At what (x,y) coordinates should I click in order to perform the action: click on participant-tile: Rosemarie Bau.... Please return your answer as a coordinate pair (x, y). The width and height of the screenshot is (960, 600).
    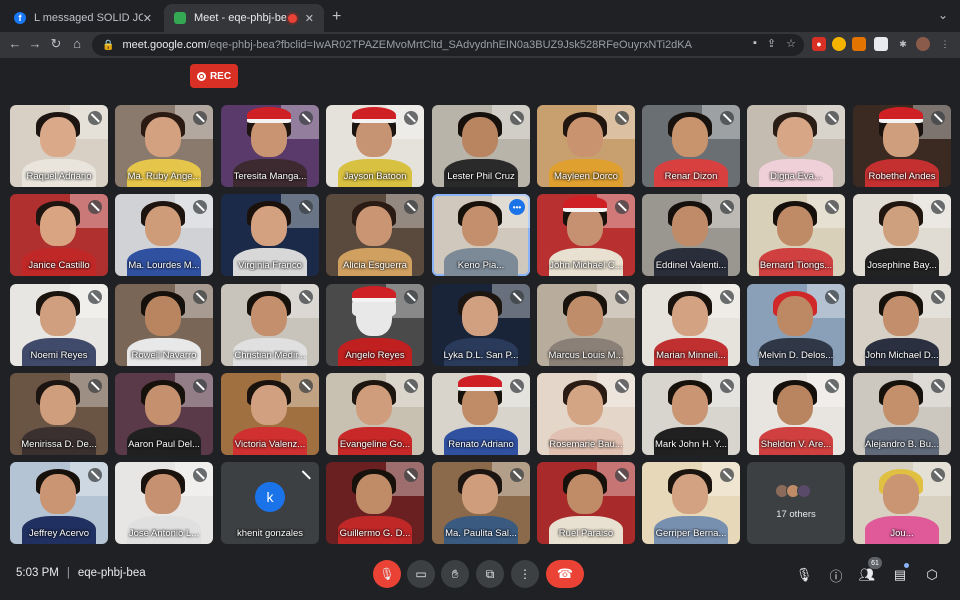
    Looking at the image, I should click on (586, 414).